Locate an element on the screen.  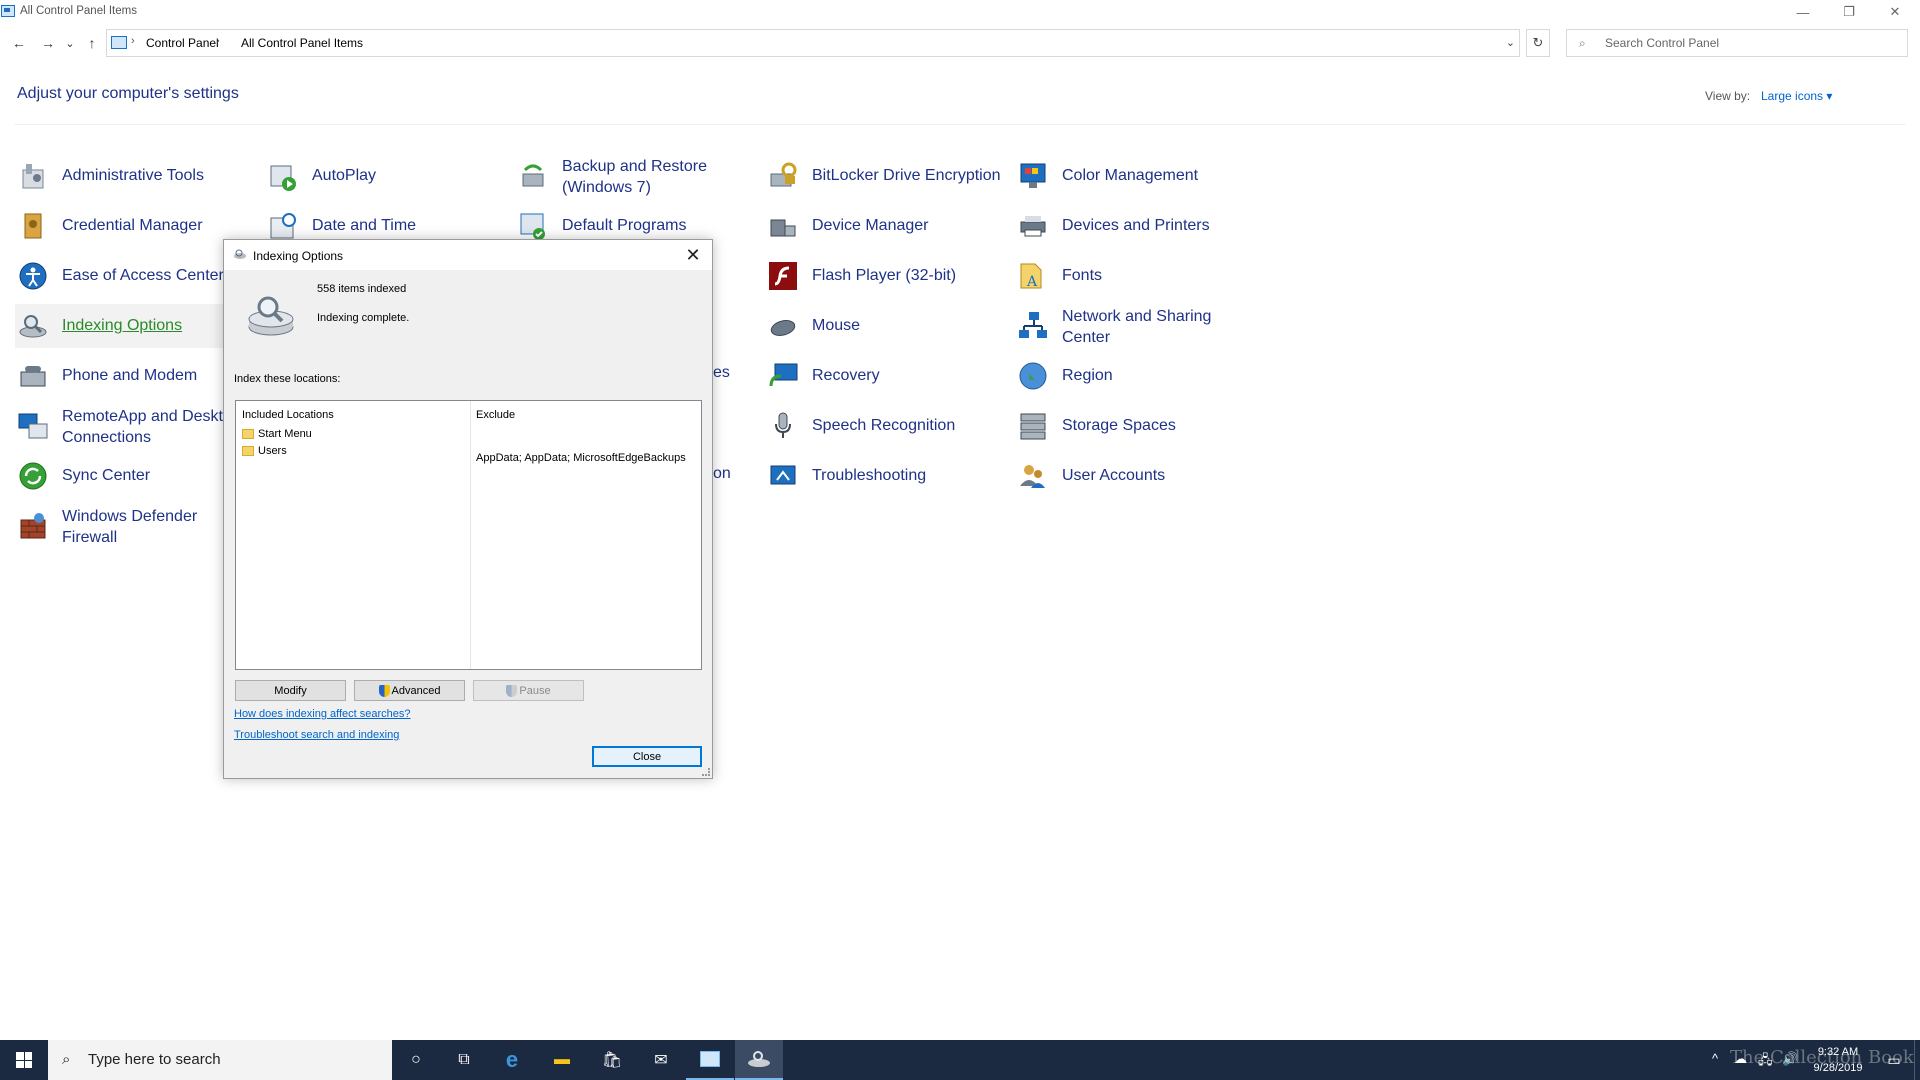
item-label: Sync Center is located at coordinates (106, 475).